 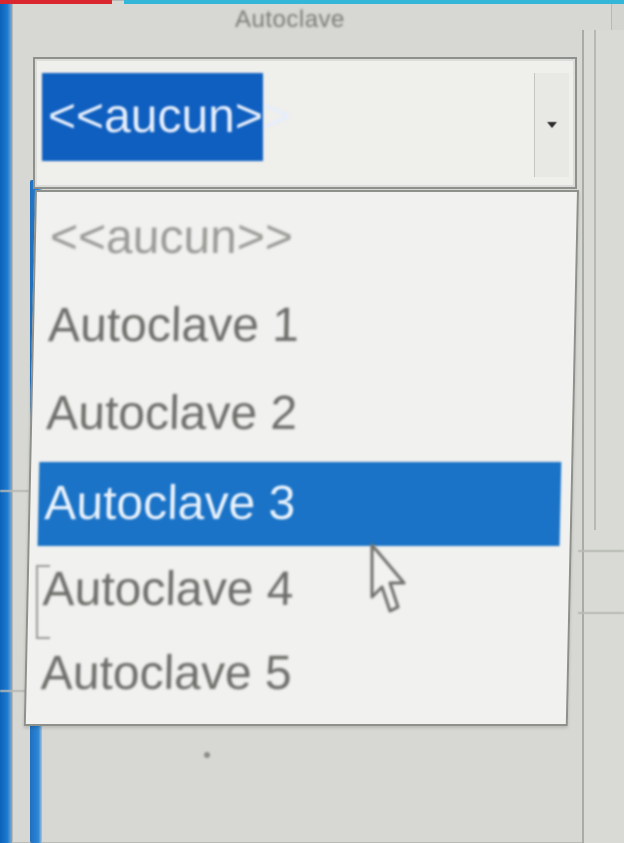 I want to click on list-item: <<aucun>>, so click(x=305, y=238).